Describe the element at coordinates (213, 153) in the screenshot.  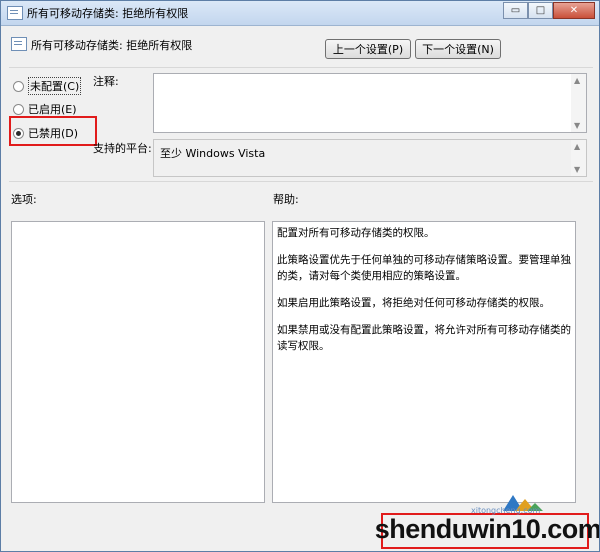
I see `platform-value: 至少 Windows Vista` at that location.